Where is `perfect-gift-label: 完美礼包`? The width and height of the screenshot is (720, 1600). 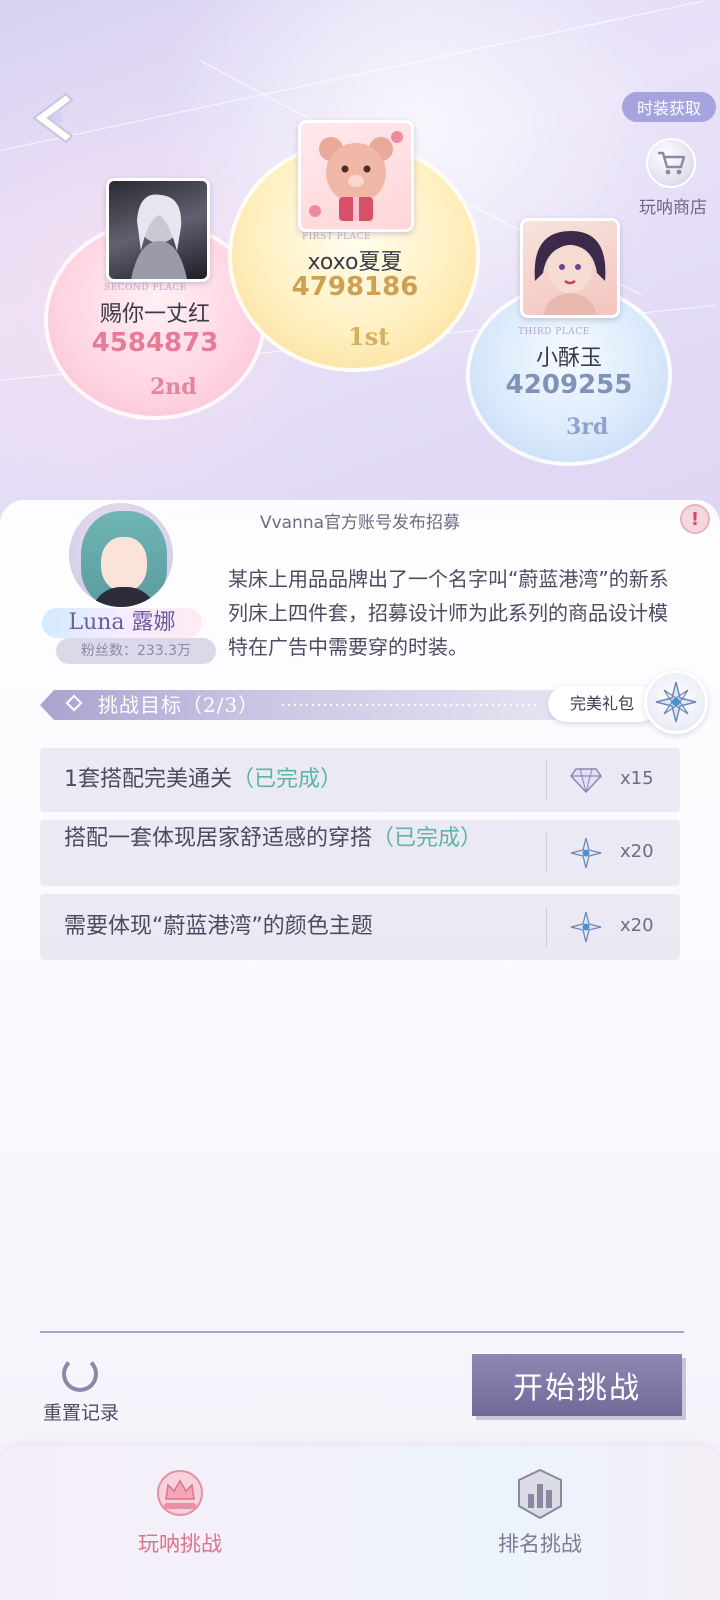
perfect-gift-label: 完美礼包 is located at coordinates (603, 704).